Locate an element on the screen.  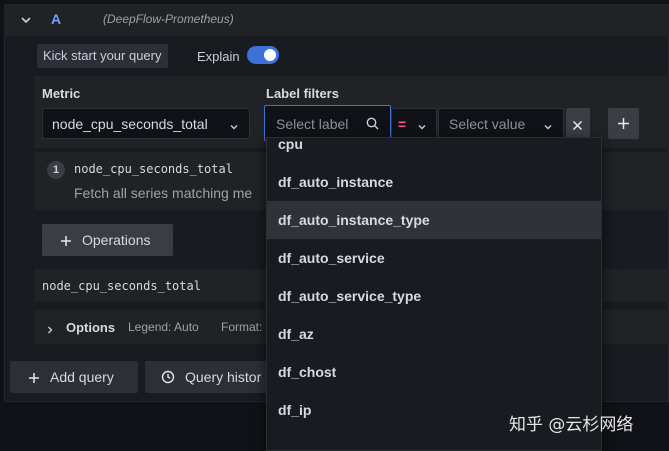
dropdown-option: df_az is located at coordinates (434, 334).